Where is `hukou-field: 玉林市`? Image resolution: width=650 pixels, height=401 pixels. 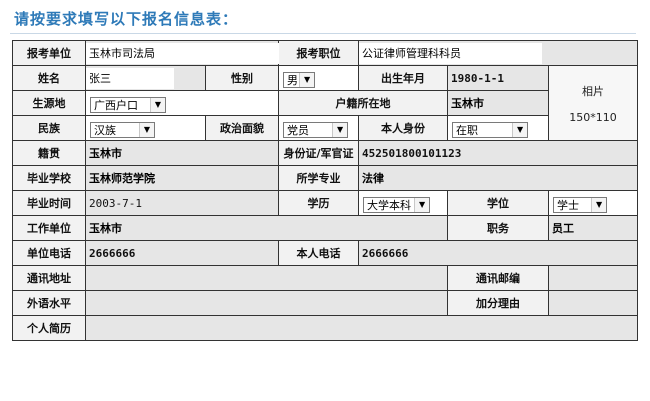 hukou-field: 玉林市 is located at coordinates (498, 103).